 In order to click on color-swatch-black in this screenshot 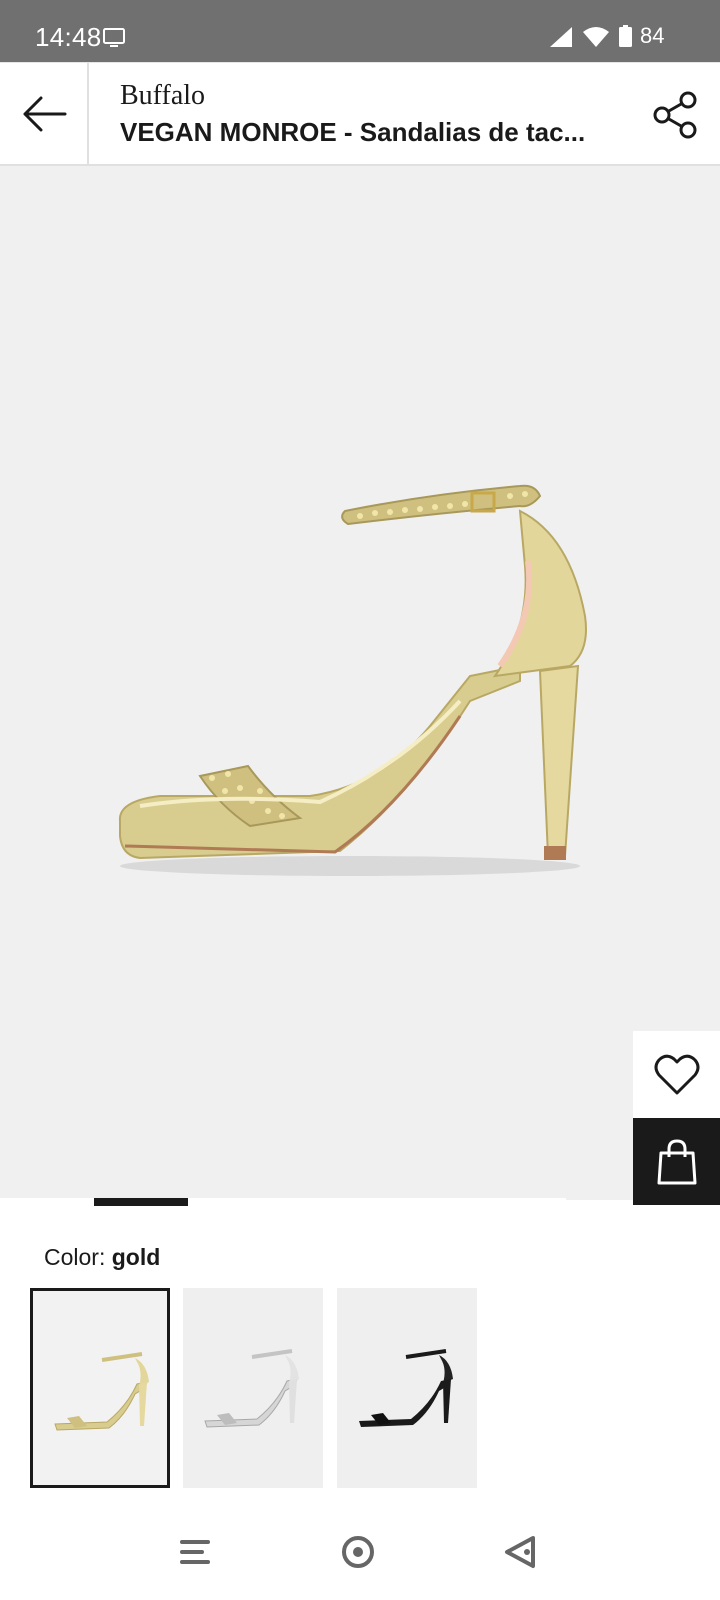, I will do `click(407, 1388)`.